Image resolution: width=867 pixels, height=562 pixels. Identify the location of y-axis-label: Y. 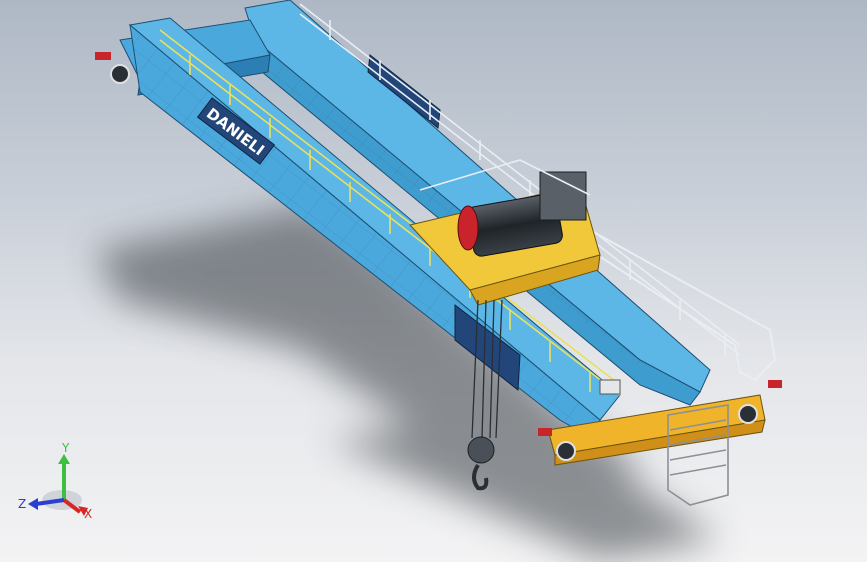
(65, 448).